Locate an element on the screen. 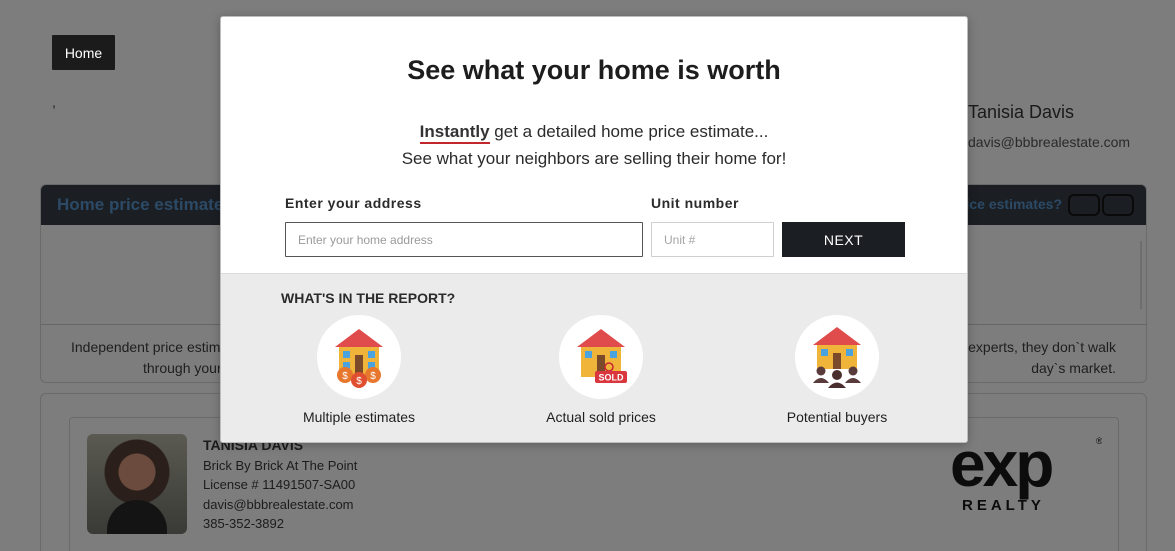 This screenshot has height=551, width=1175. agent-company: Brick By Brick At The Point is located at coordinates (280, 465).